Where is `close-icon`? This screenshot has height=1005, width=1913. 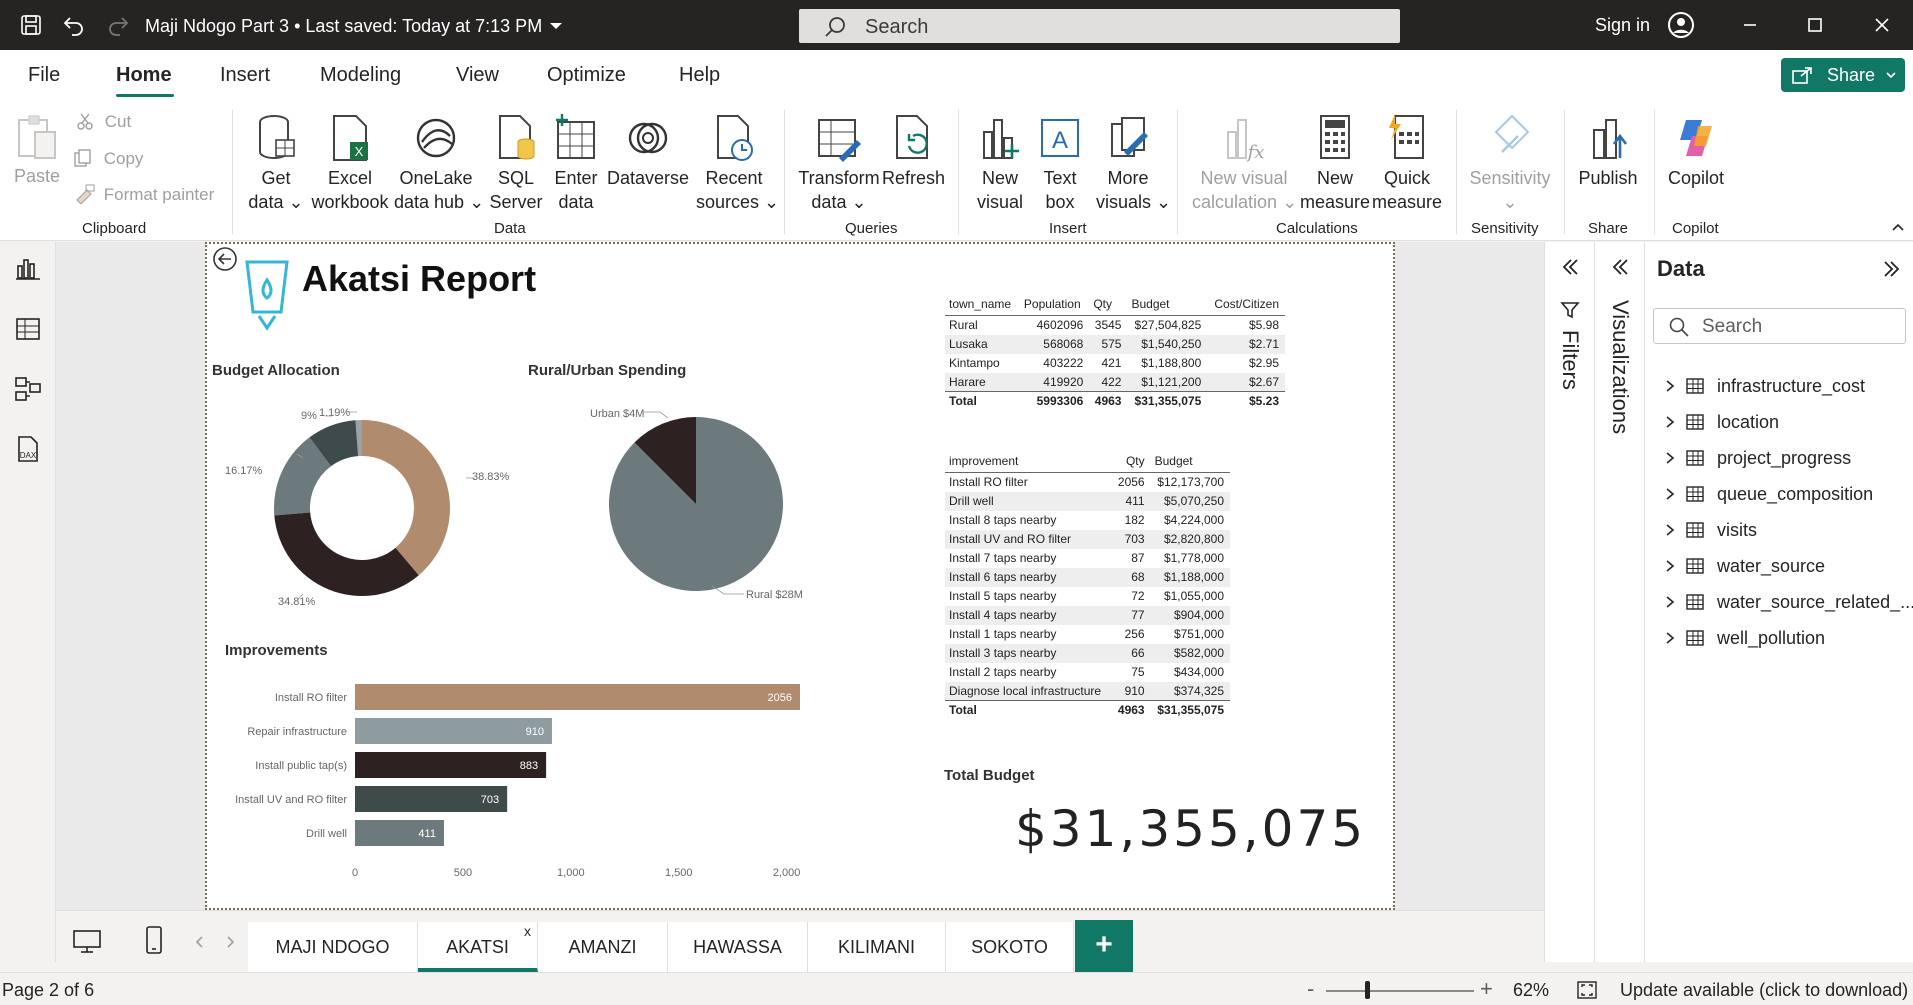 close-icon is located at coordinates (1882, 25).